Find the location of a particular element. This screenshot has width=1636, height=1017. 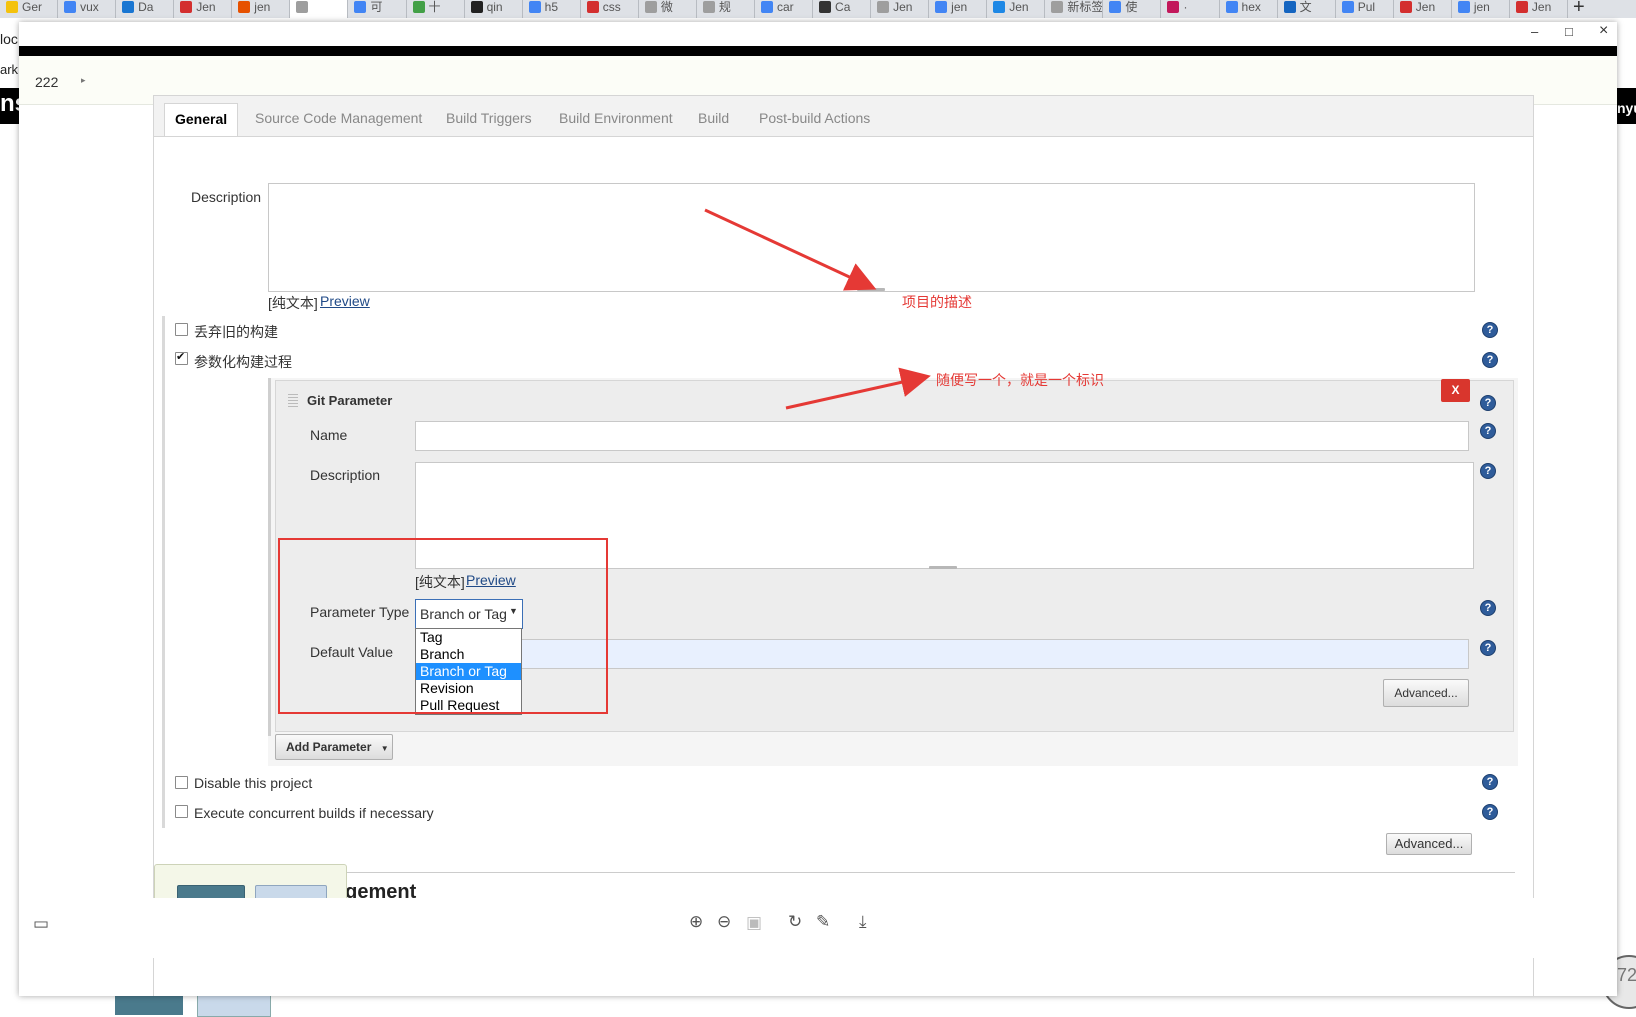

browser-tab: 使 is located at coordinates (1132, 9).